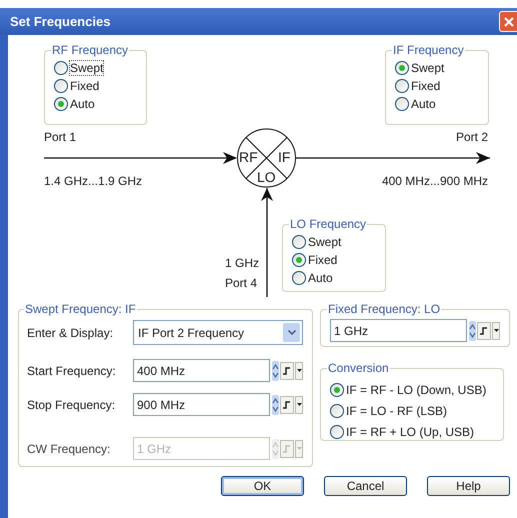 This screenshot has width=517, height=518. What do you see at coordinates (248, 157) in the screenshot?
I see `mixer-rf-label: RF` at bounding box center [248, 157].